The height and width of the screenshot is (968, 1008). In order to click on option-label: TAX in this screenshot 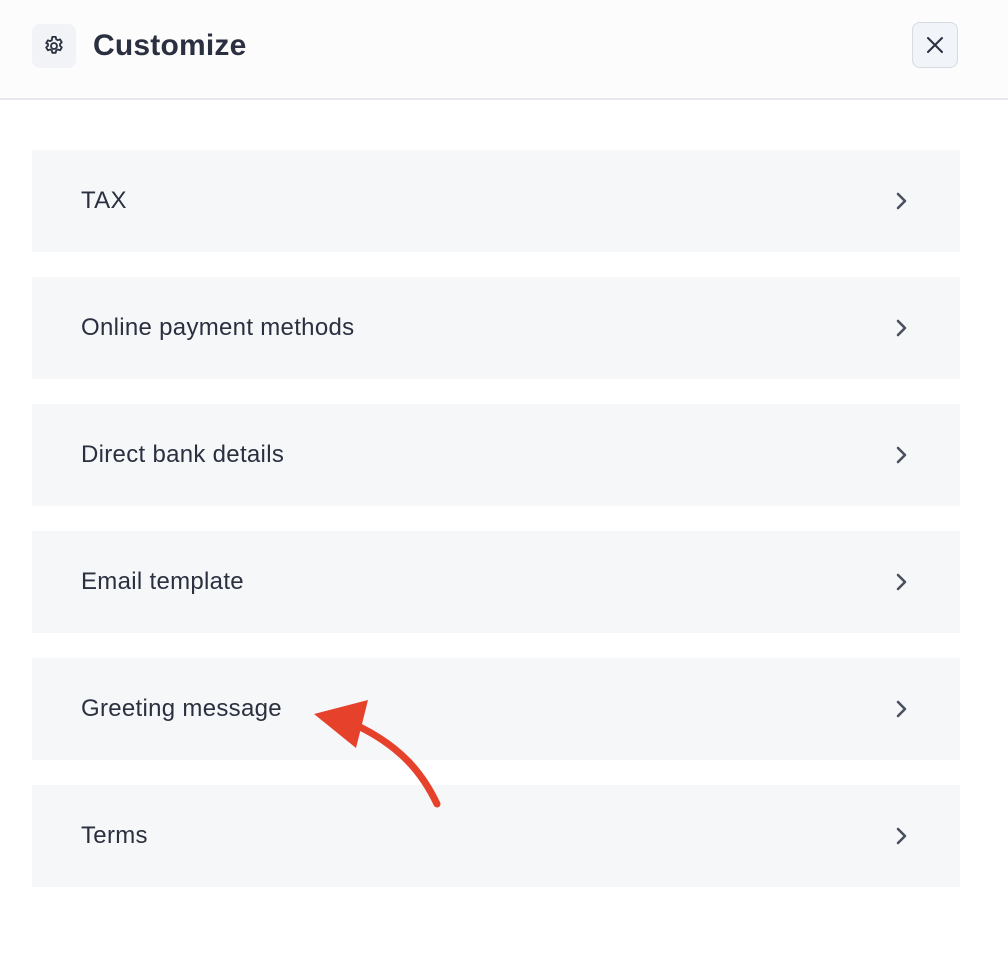, I will do `click(104, 200)`.